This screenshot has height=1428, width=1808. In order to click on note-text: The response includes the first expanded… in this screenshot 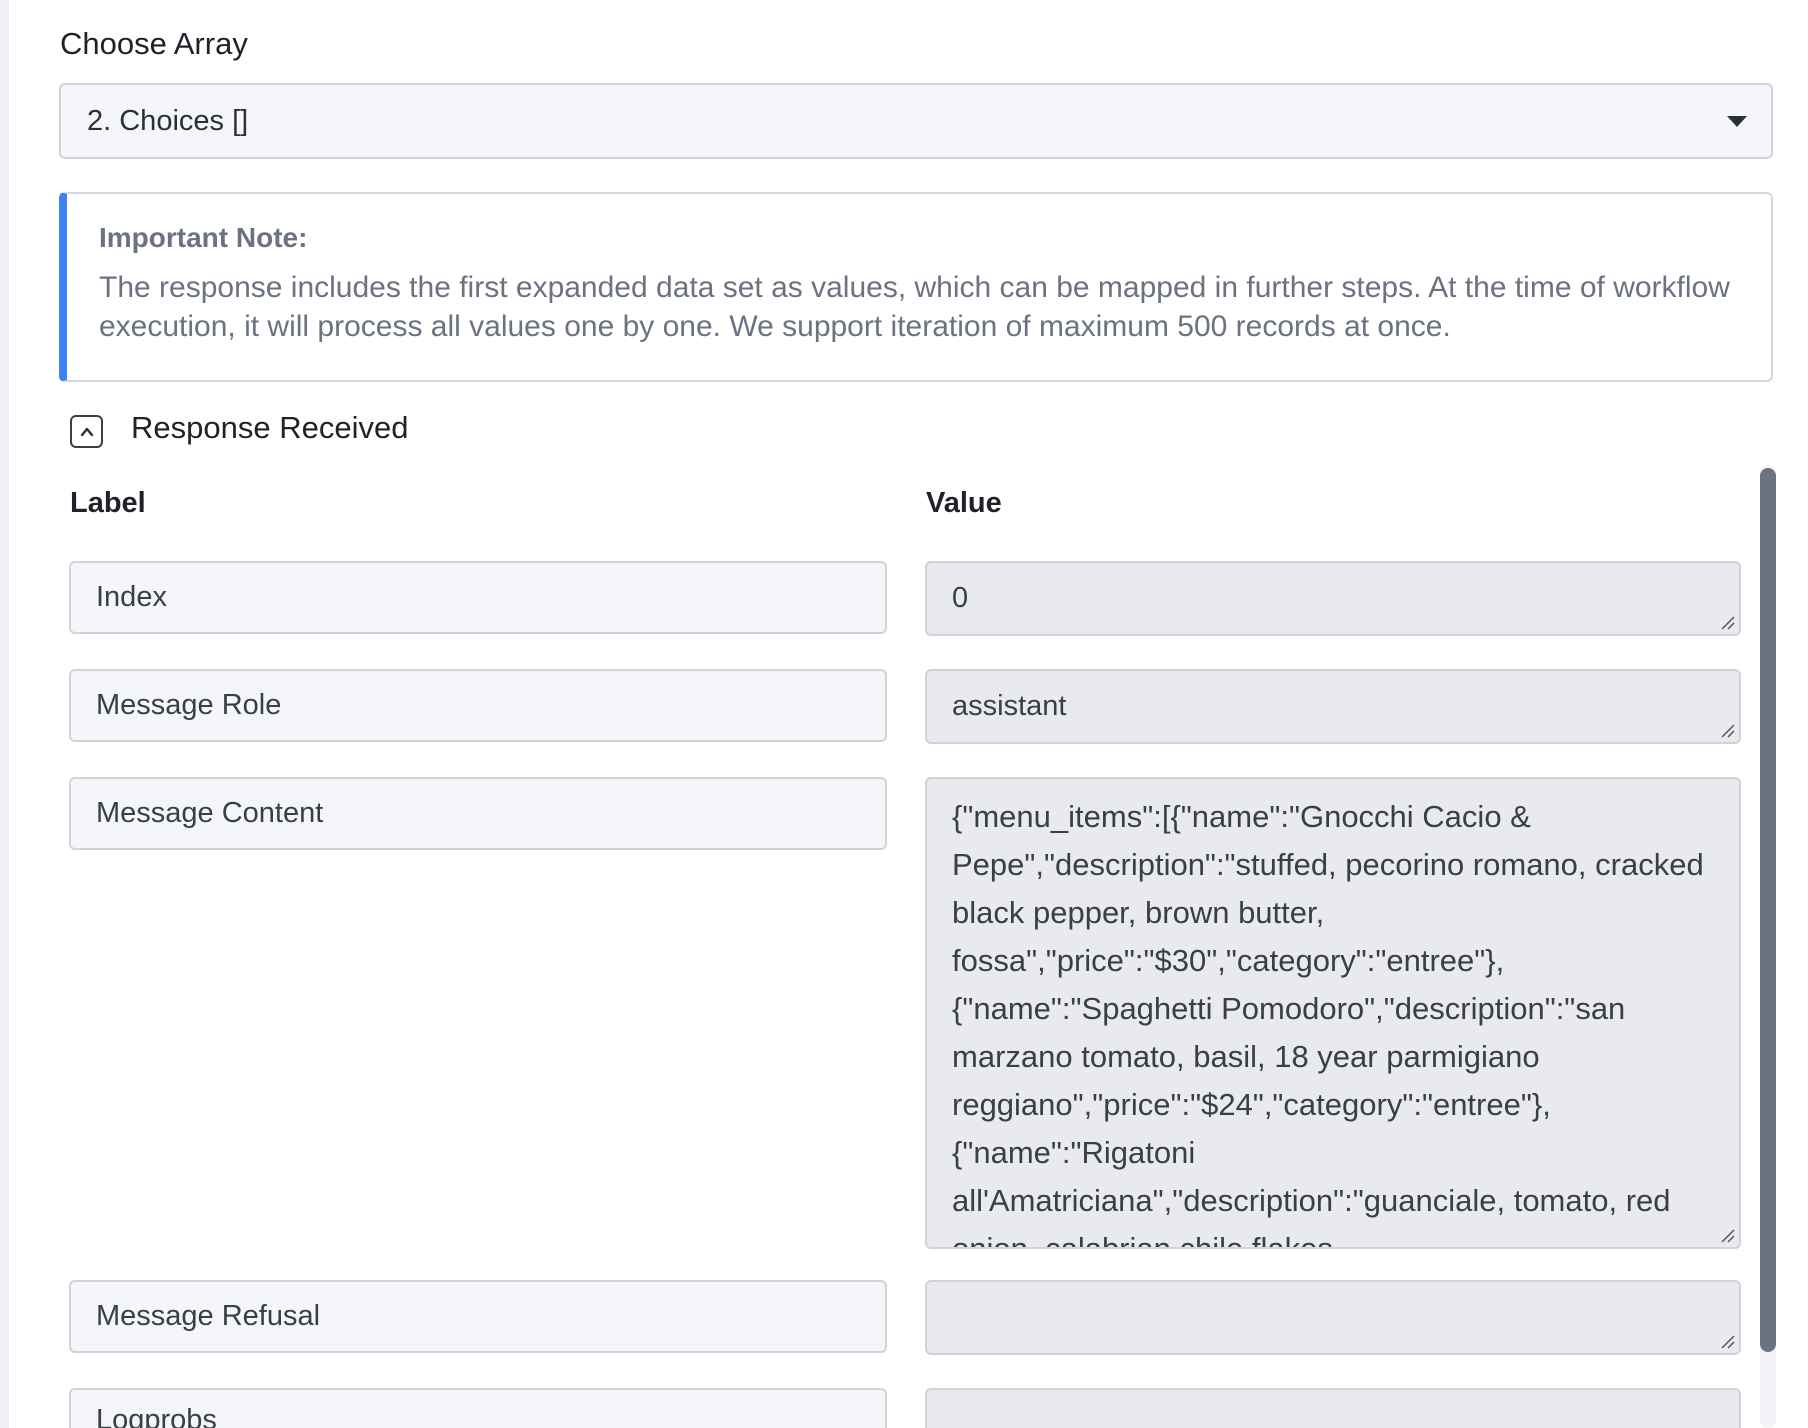, I will do `click(914, 307)`.